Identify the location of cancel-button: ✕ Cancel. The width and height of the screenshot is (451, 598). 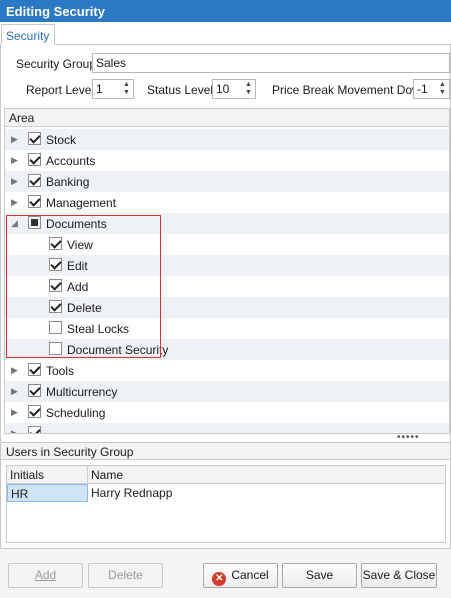
(240, 575).